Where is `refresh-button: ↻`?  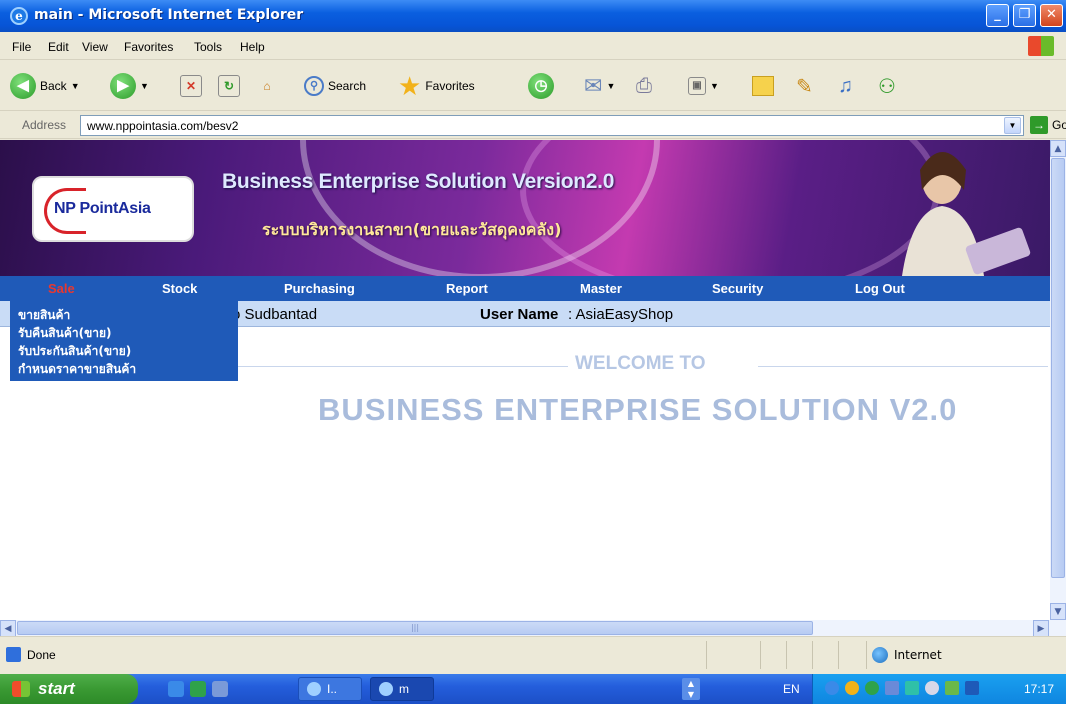 refresh-button: ↻ is located at coordinates (229, 86).